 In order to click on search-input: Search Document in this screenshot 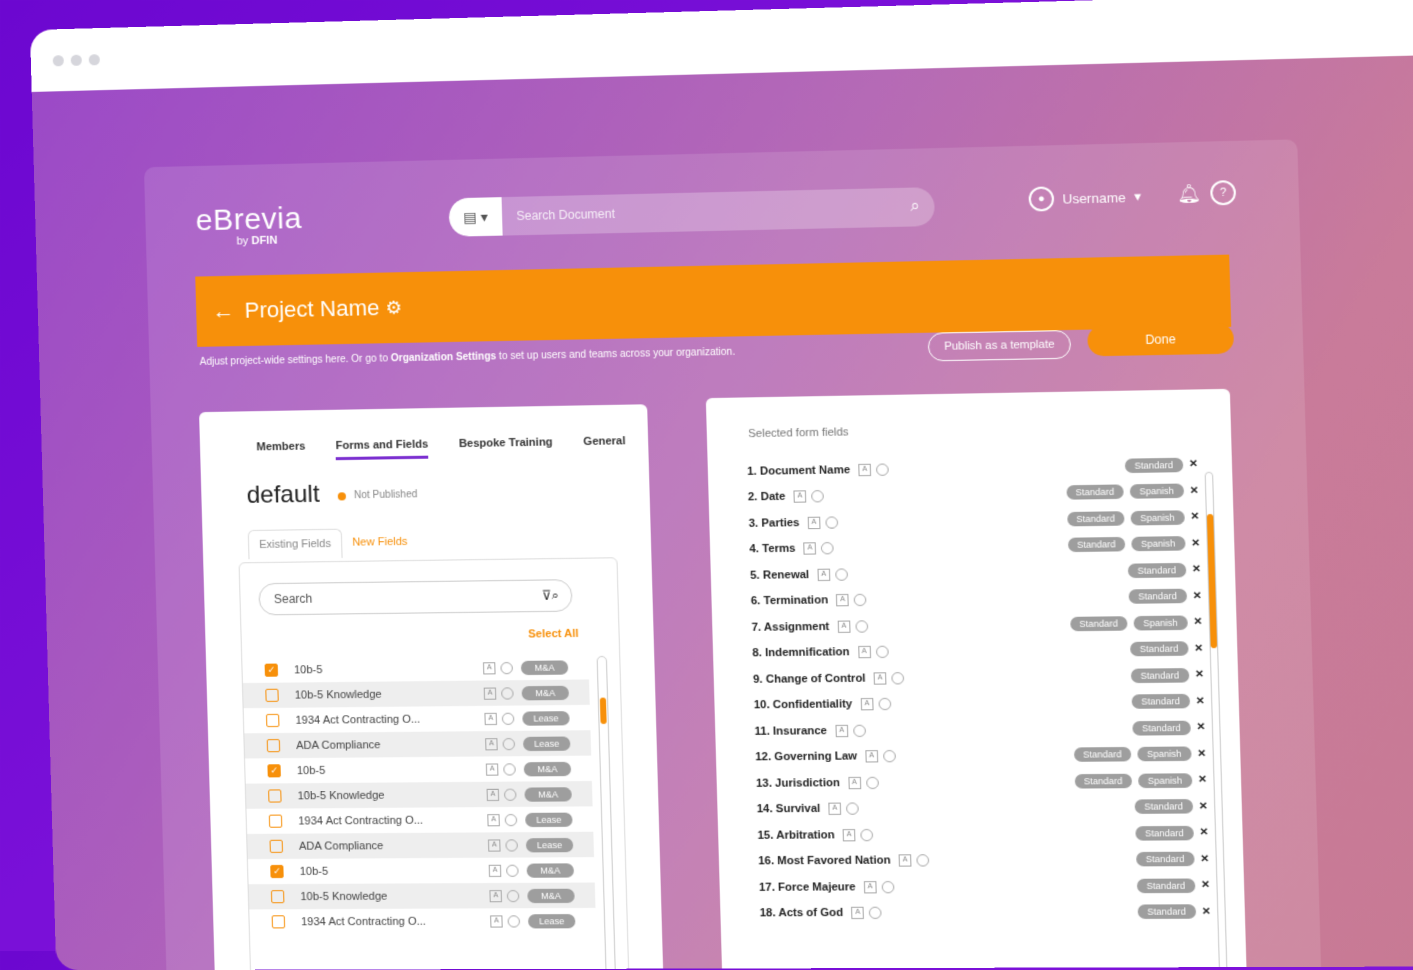, I will do `click(713, 211)`.